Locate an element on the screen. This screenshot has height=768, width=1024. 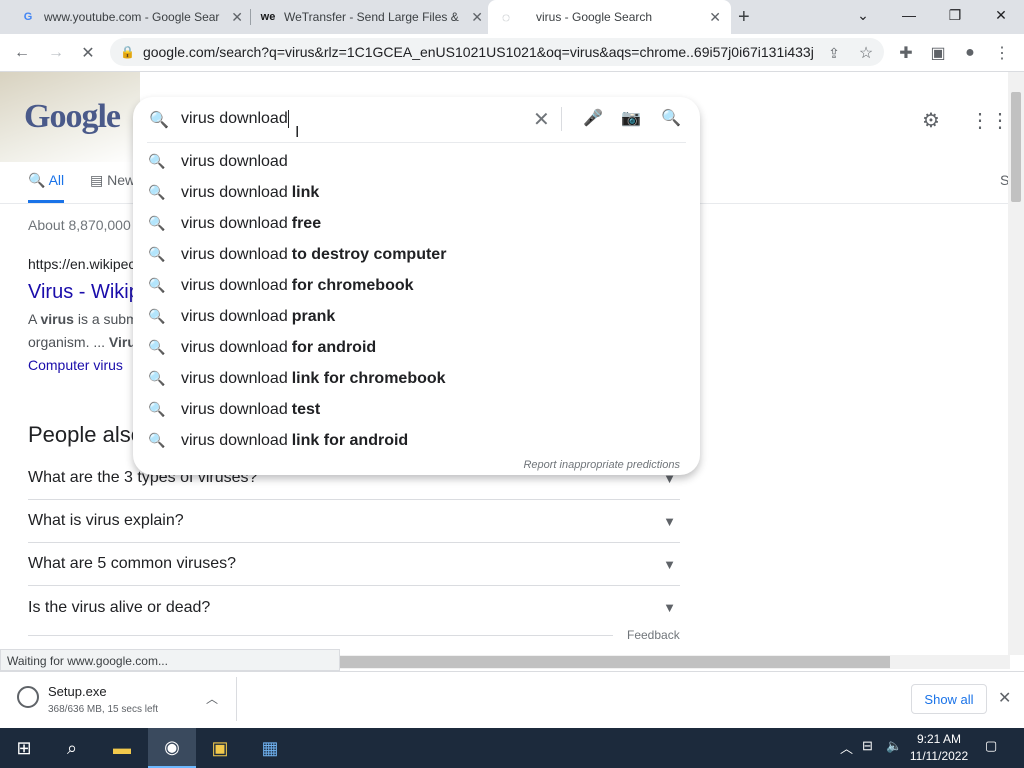
restore-icon: ❐ is located at coordinates (955, 15).